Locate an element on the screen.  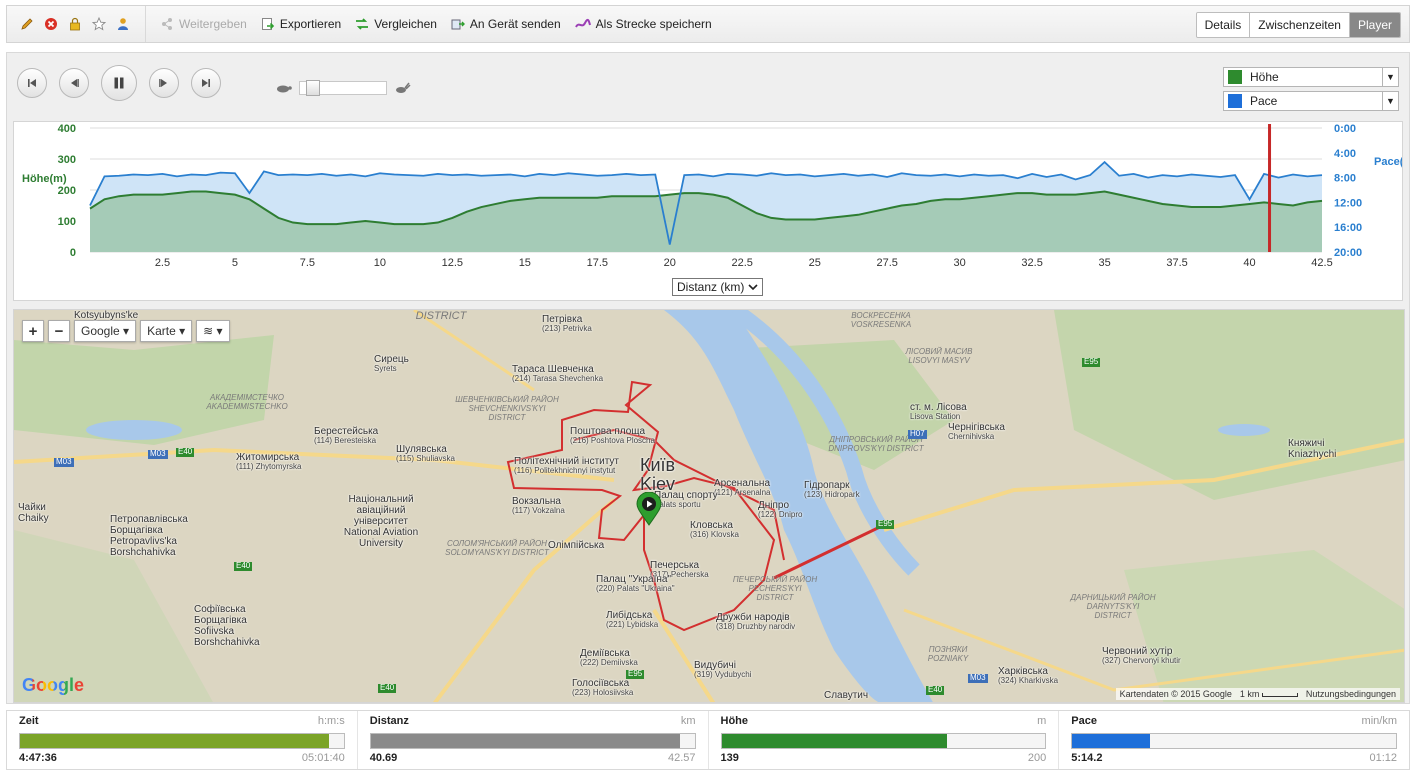
zoom-in-button: + is located at coordinates (33, 331).